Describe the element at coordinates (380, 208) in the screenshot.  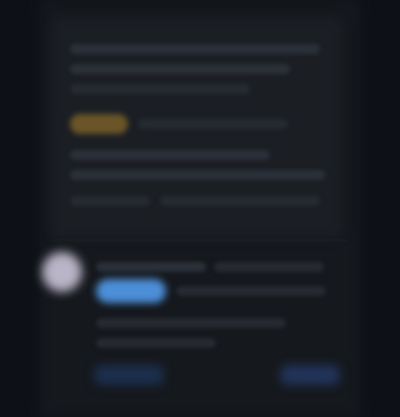
I see `right-margin` at that location.